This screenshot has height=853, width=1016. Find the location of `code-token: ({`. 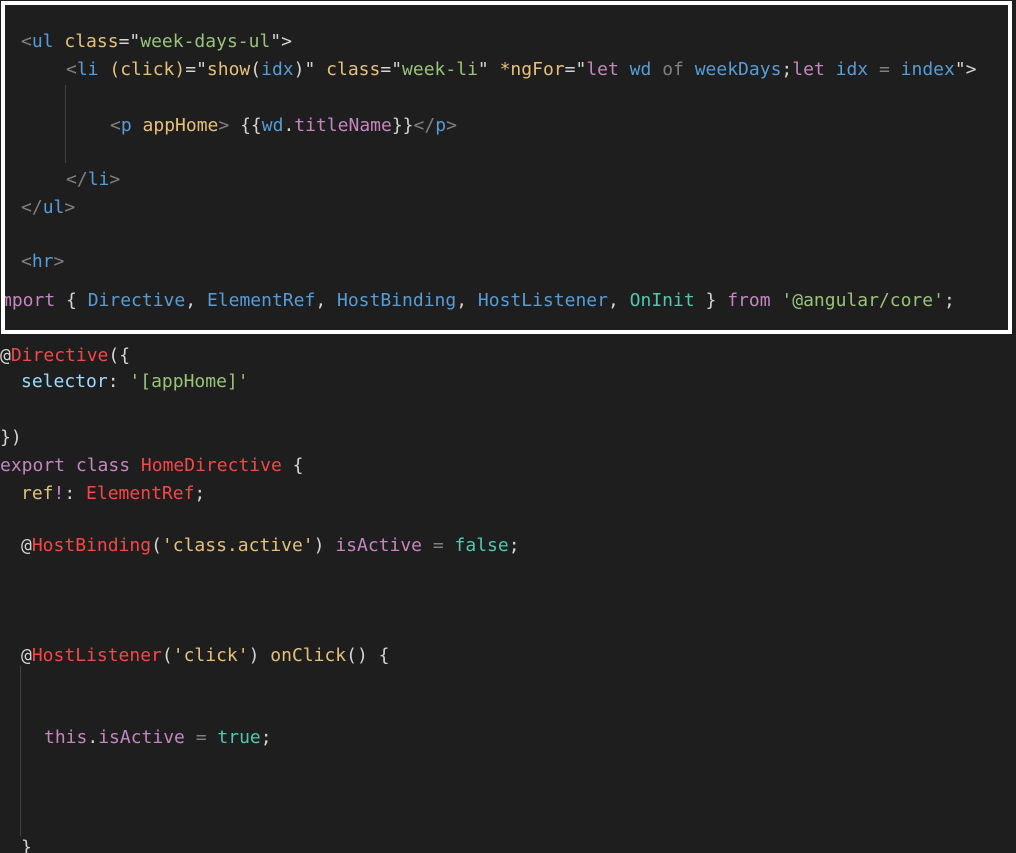

code-token: ({ is located at coordinates (119, 355).